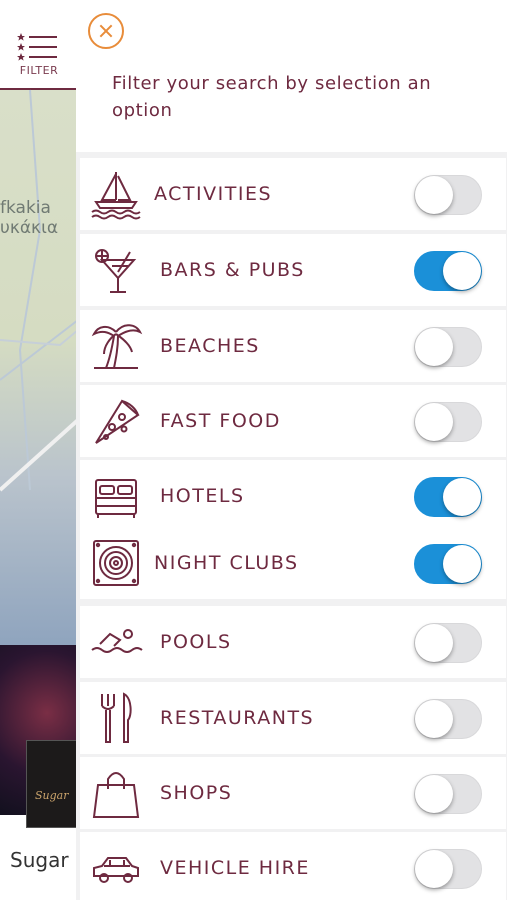  What do you see at coordinates (293, 793) in the screenshot?
I see `filter-row-shops: SHOPS` at bounding box center [293, 793].